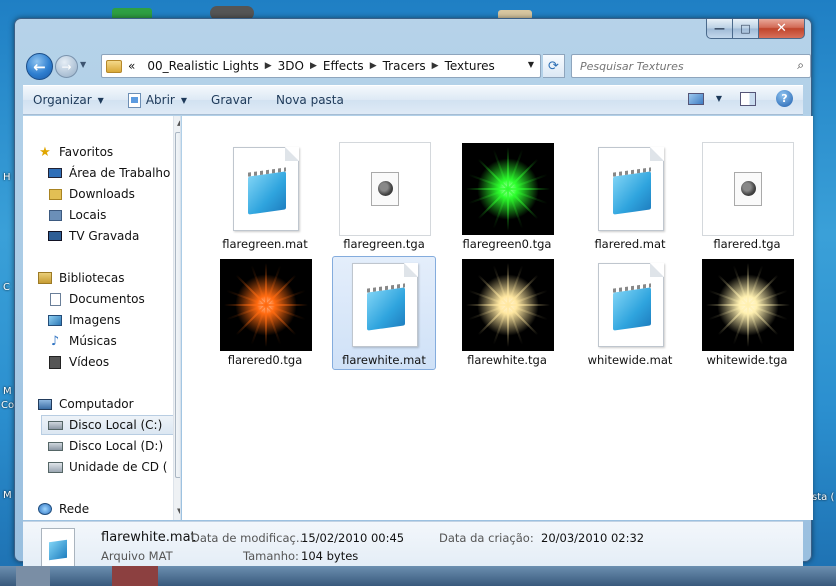  Describe the element at coordinates (531, 64) in the screenshot. I see `address-dropdown-icon: ▼` at that location.